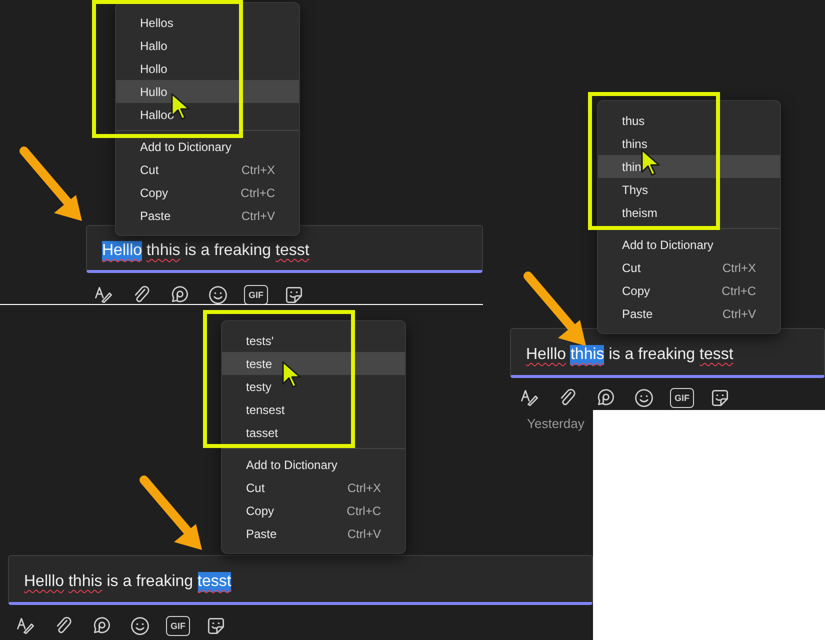  What do you see at coordinates (689, 166) in the screenshot?
I see `suggestion-item: thin` at bounding box center [689, 166].